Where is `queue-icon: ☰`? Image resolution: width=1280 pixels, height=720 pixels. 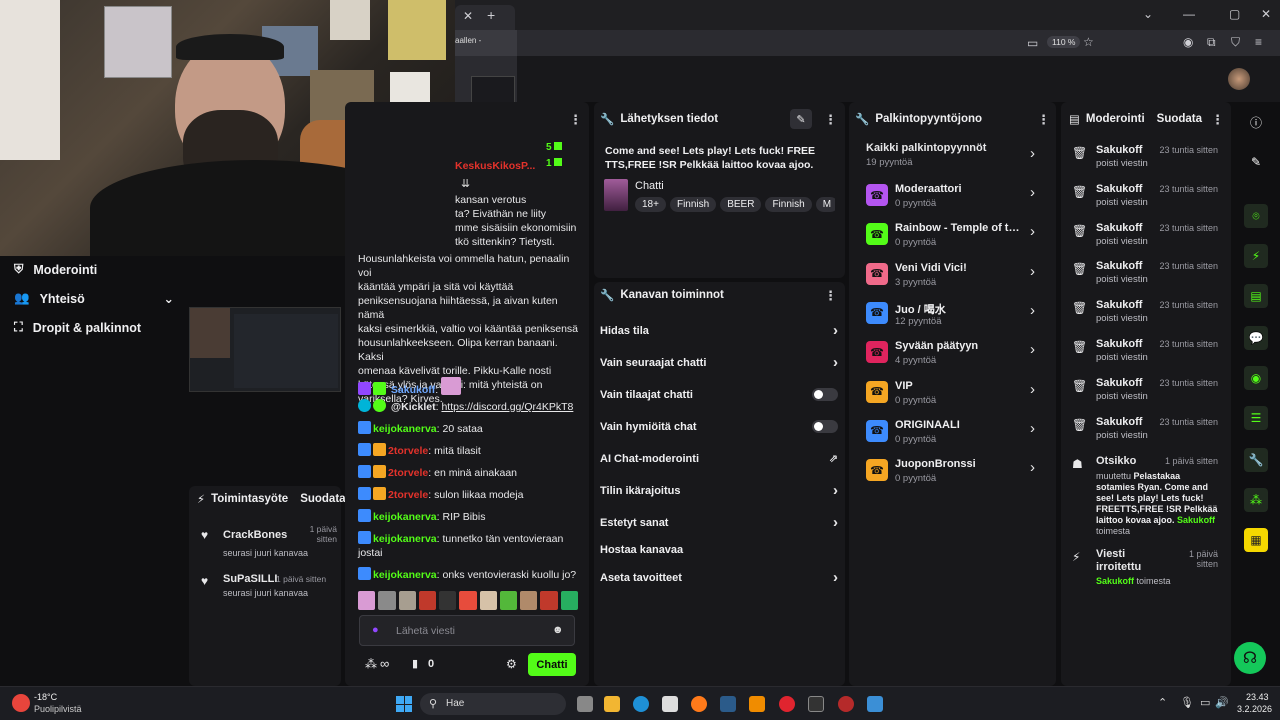 queue-icon: ☰ is located at coordinates (1256, 418).